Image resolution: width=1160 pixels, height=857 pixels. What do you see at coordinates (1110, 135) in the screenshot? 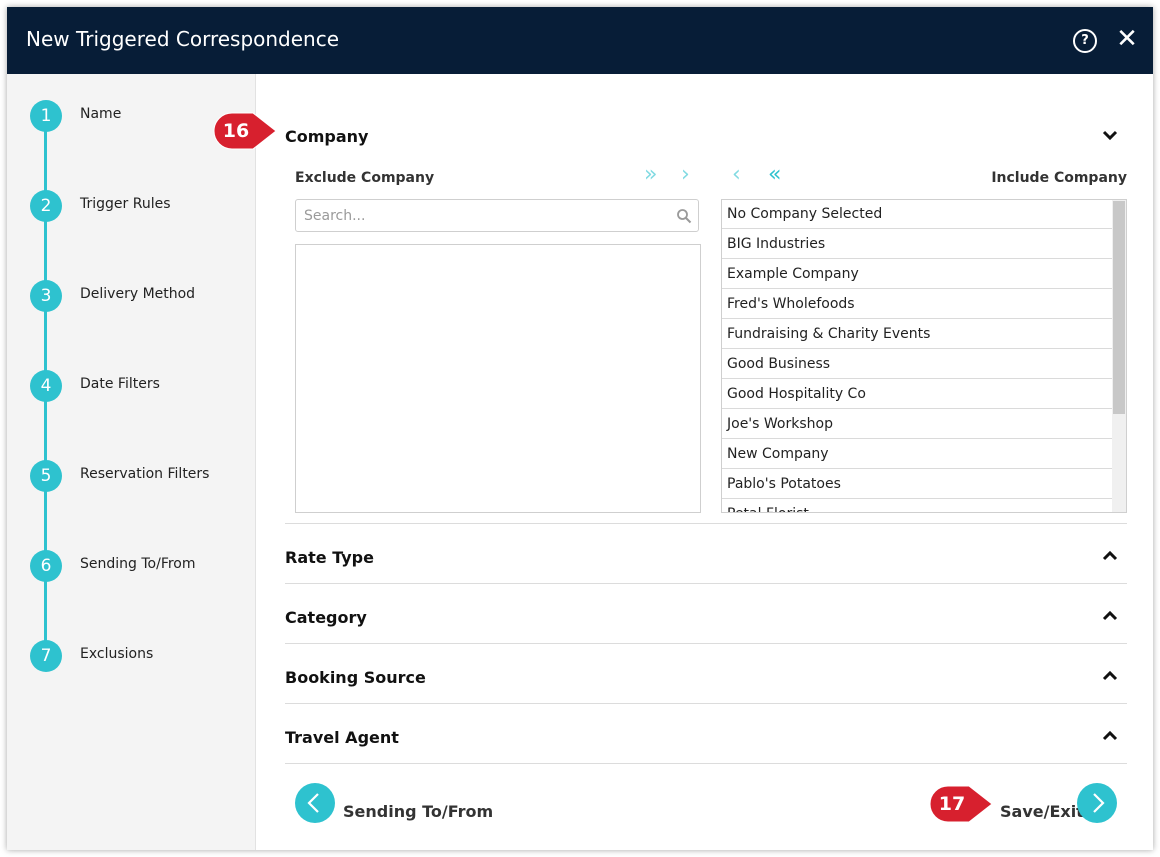
I see `chevron-down-icon` at bounding box center [1110, 135].